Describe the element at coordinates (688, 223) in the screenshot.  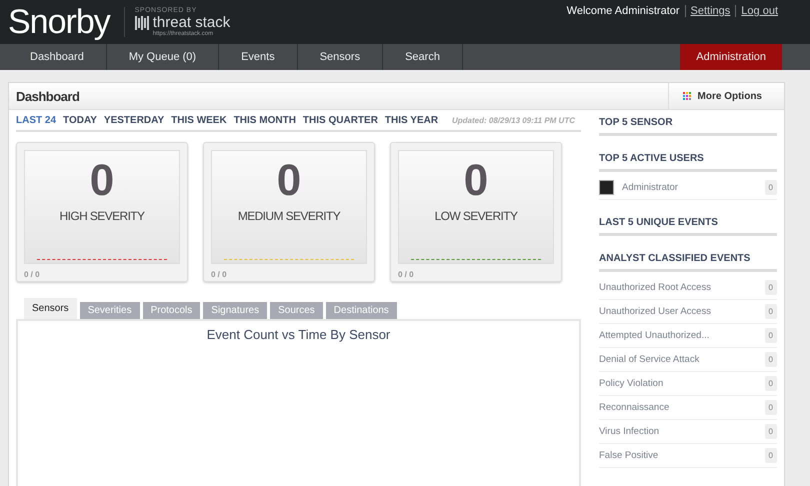
I see `section-title: LAST 5 UNIQUE EVENTS` at that location.